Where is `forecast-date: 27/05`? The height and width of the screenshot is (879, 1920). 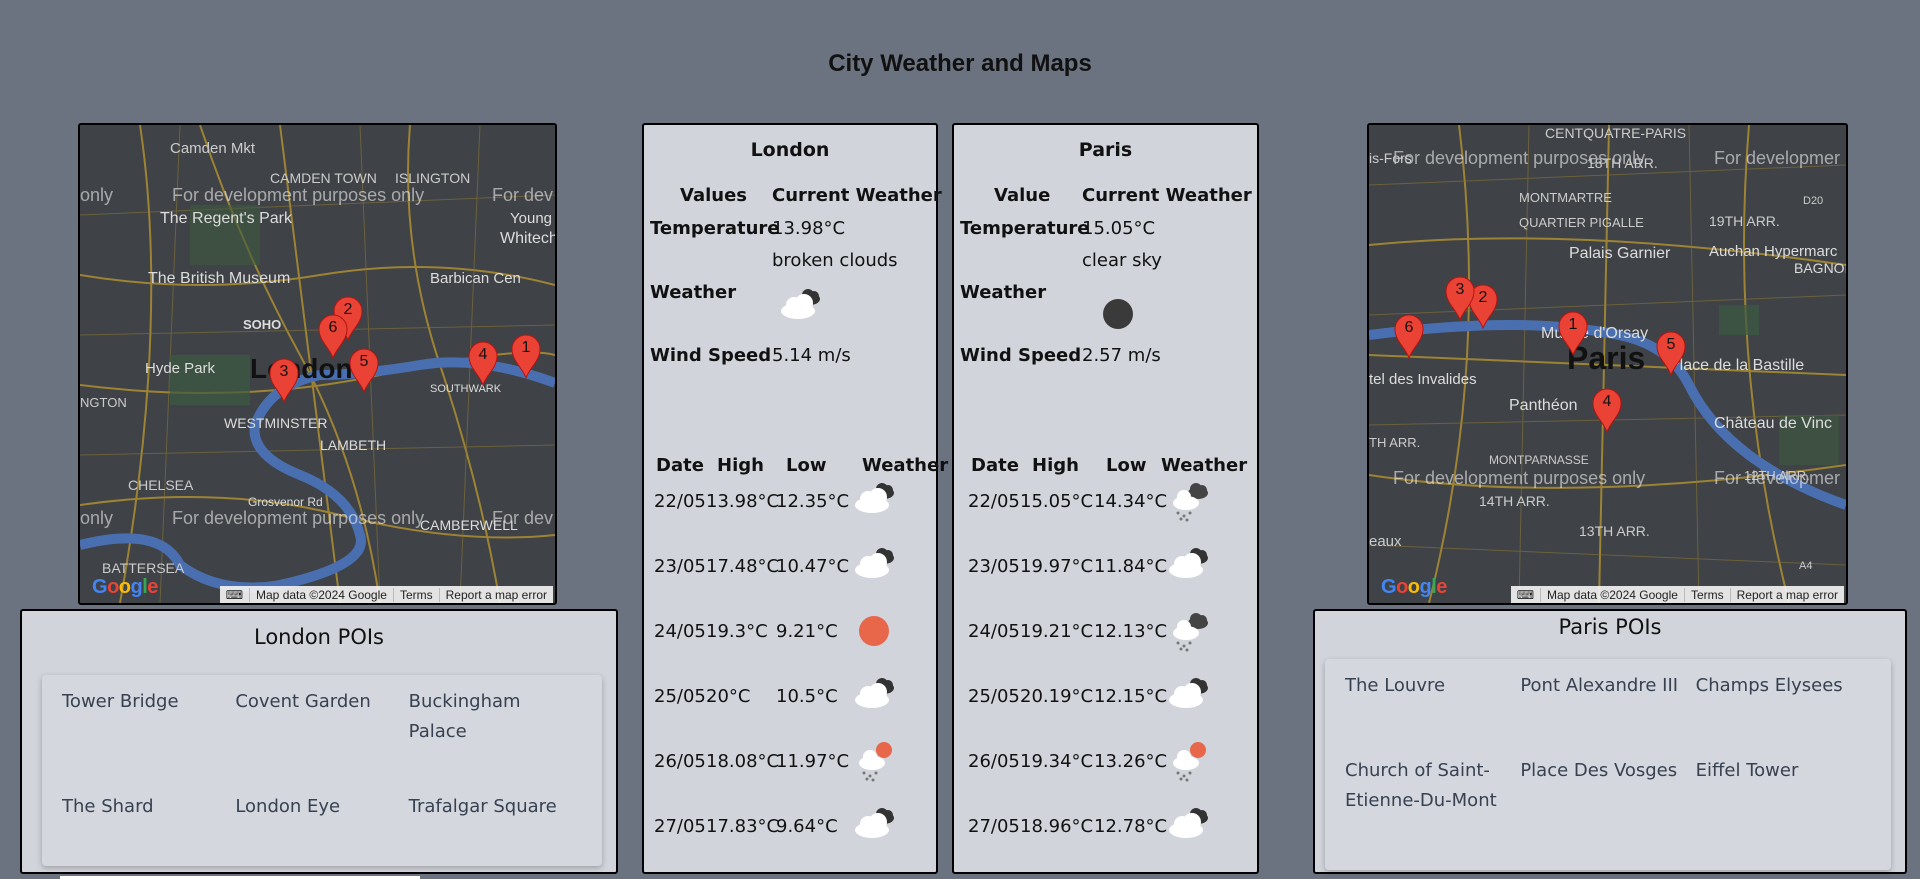 forecast-date: 27/05 is located at coordinates (680, 826).